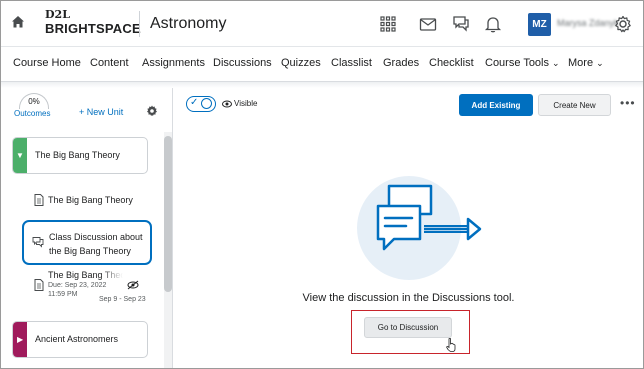 This screenshot has height=369, width=644. Describe the element at coordinates (419, 228) in the screenshot. I see `discussion-illustration` at that location.